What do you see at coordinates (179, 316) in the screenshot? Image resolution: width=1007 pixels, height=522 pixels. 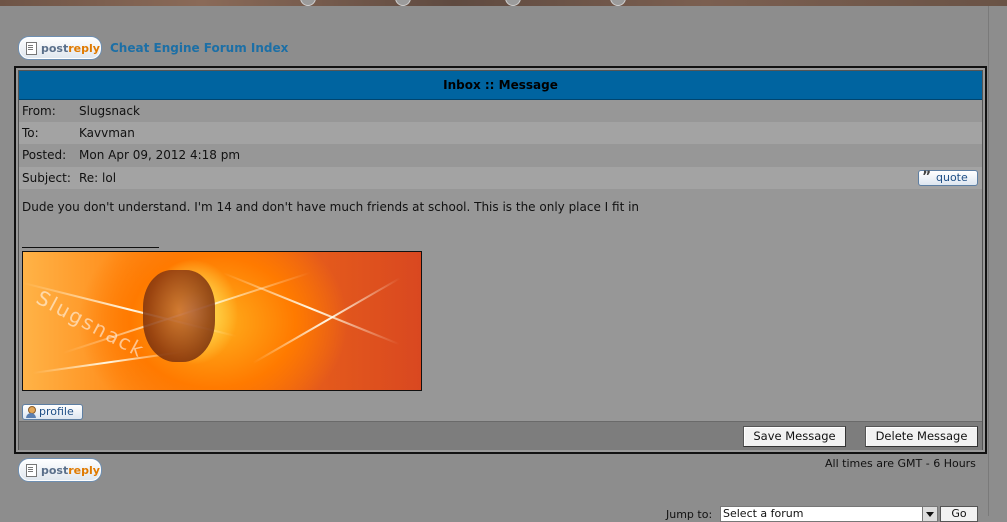 I see `banner-figure` at bounding box center [179, 316].